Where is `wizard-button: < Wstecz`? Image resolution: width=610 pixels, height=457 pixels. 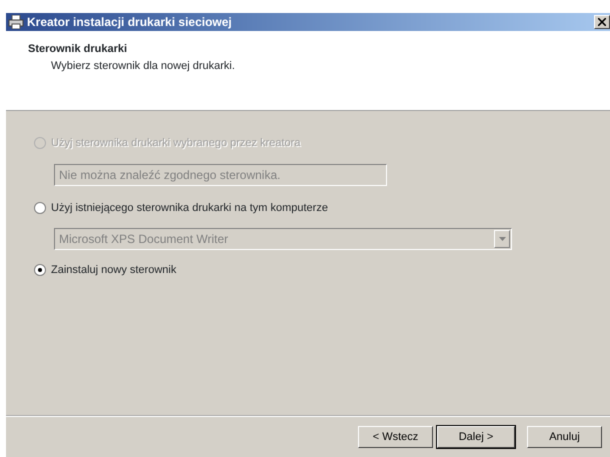
wizard-button: < Wstecz is located at coordinates (395, 437).